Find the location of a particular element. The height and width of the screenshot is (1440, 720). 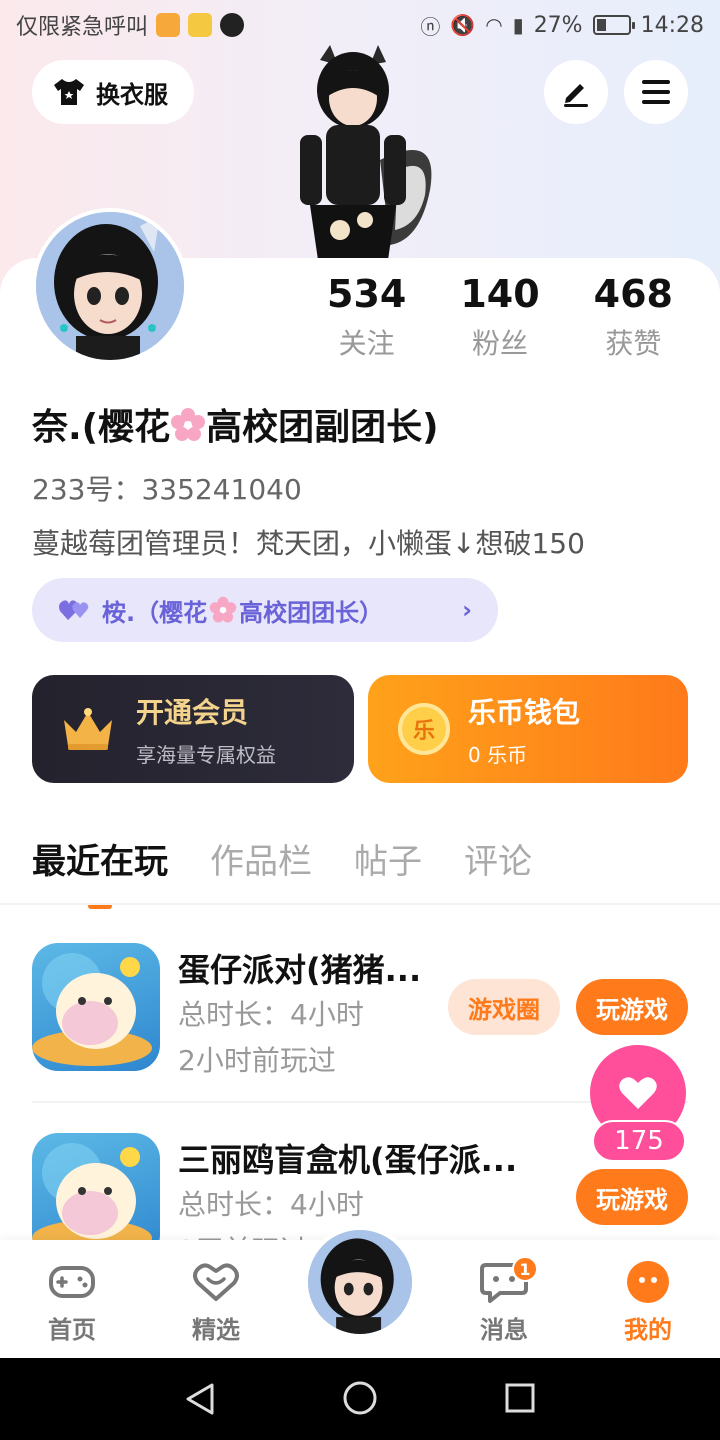

tab-works: 作品栏 is located at coordinates (261, 858).